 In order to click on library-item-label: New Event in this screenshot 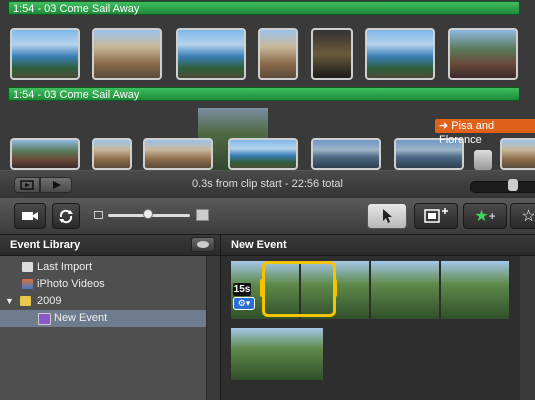, I will do `click(81, 318)`.